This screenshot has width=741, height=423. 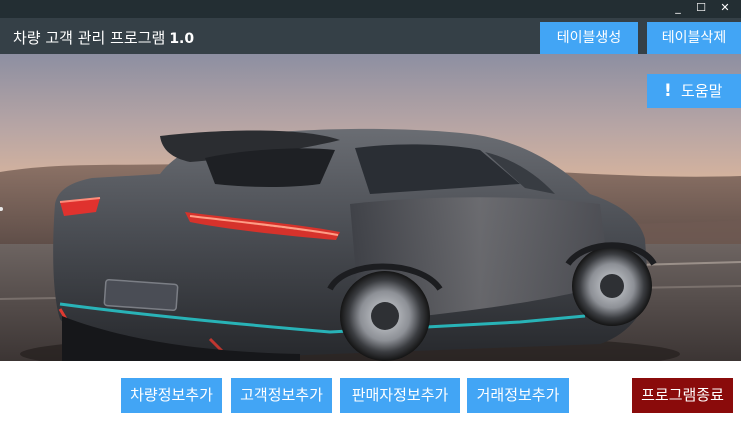 I want to click on window-titlebar, so click(x=370, y=9).